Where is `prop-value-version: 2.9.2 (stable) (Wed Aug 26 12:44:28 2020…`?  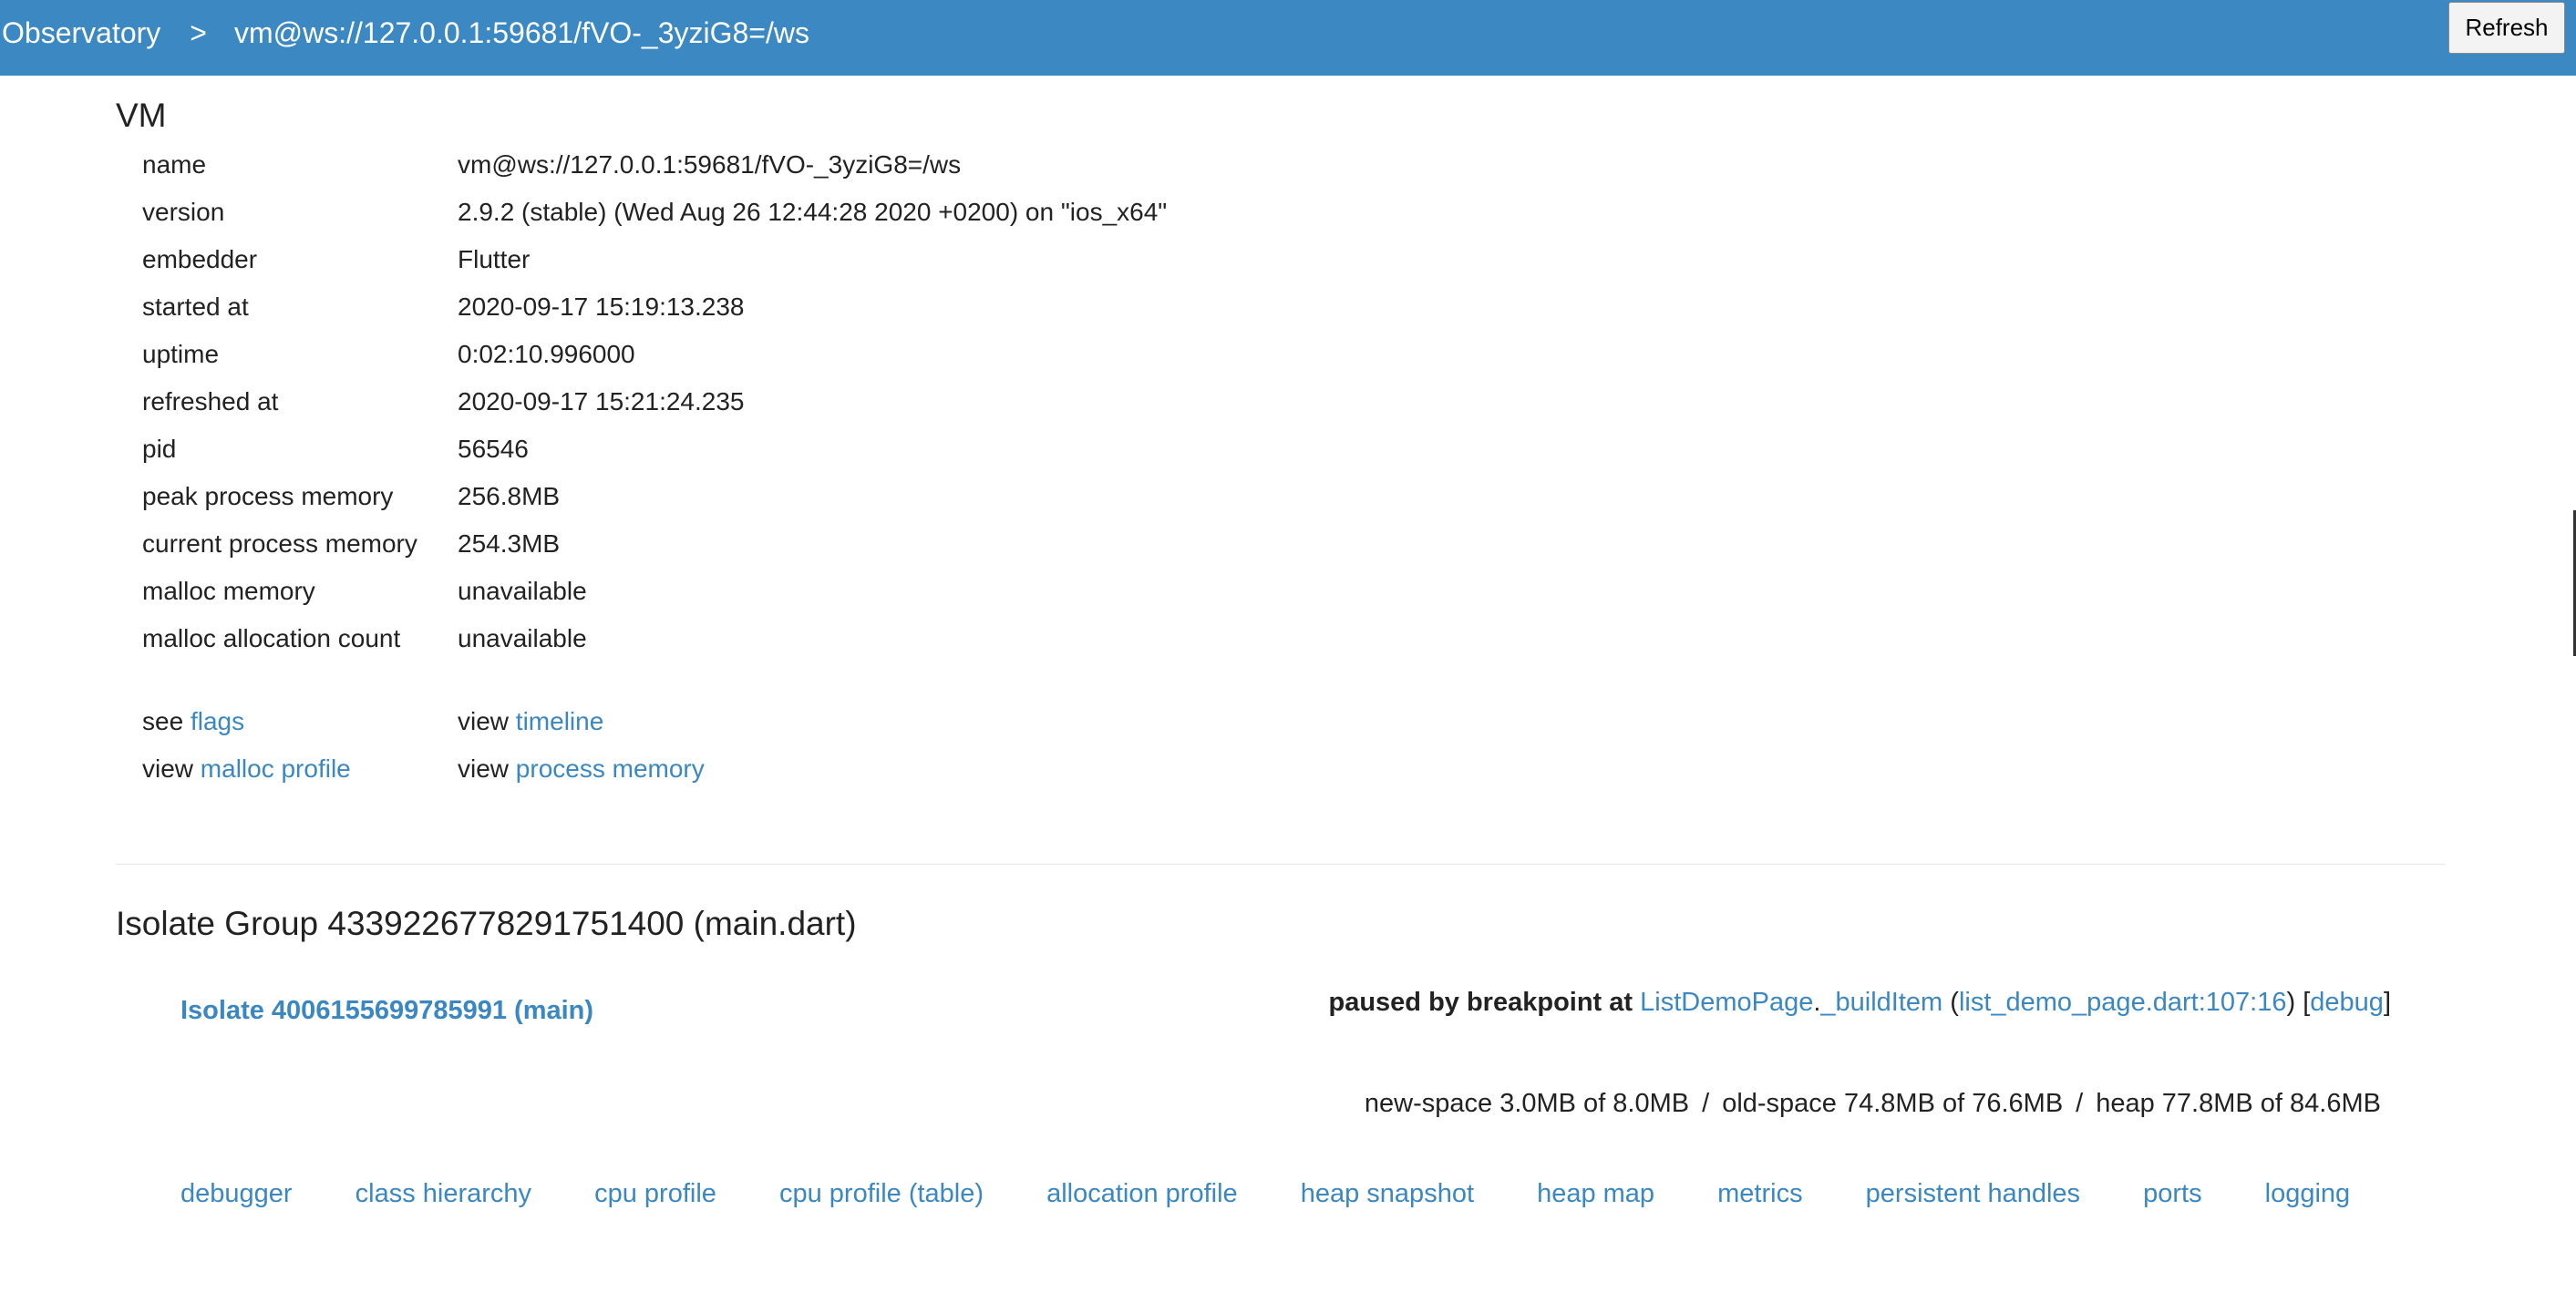
prop-value-version: 2.9.2 (stable) (Wed Aug 26 12:44:28 2020… is located at coordinates (813, 212).